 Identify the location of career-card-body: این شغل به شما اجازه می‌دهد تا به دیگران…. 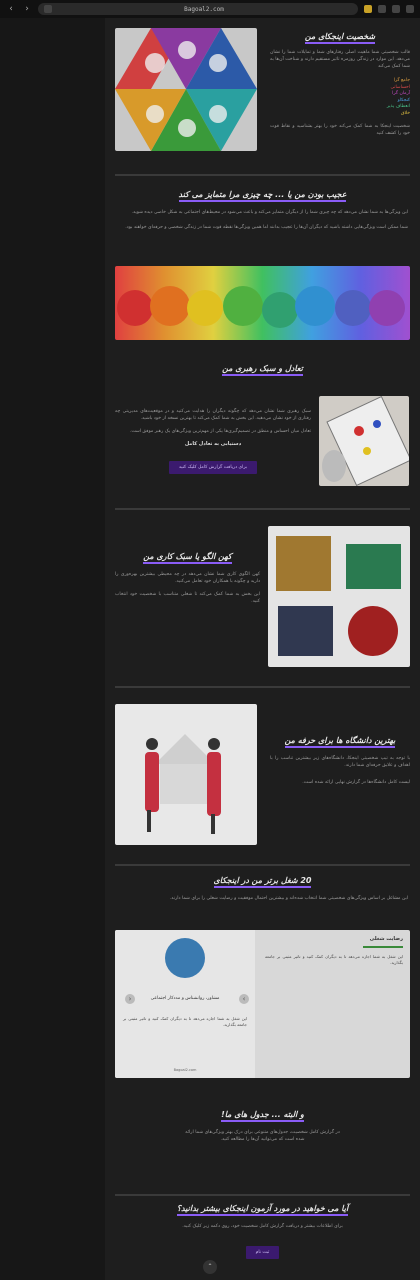
(334, 959).